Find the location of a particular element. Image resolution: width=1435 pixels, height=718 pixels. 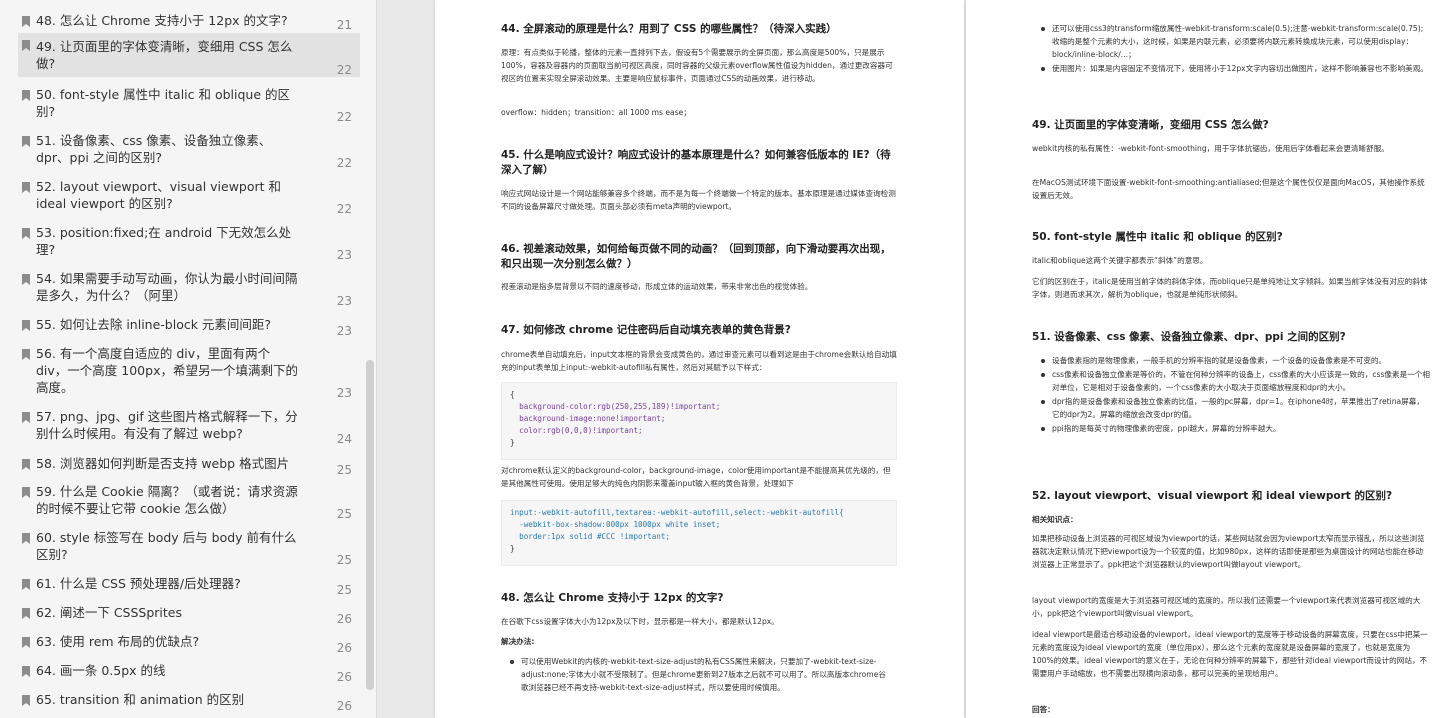

toc-item-51: 51. 设备像素、css 像素、设备独立像素、dpr、ppi 之间的区别? 22 is located at coordinates (189, 151).